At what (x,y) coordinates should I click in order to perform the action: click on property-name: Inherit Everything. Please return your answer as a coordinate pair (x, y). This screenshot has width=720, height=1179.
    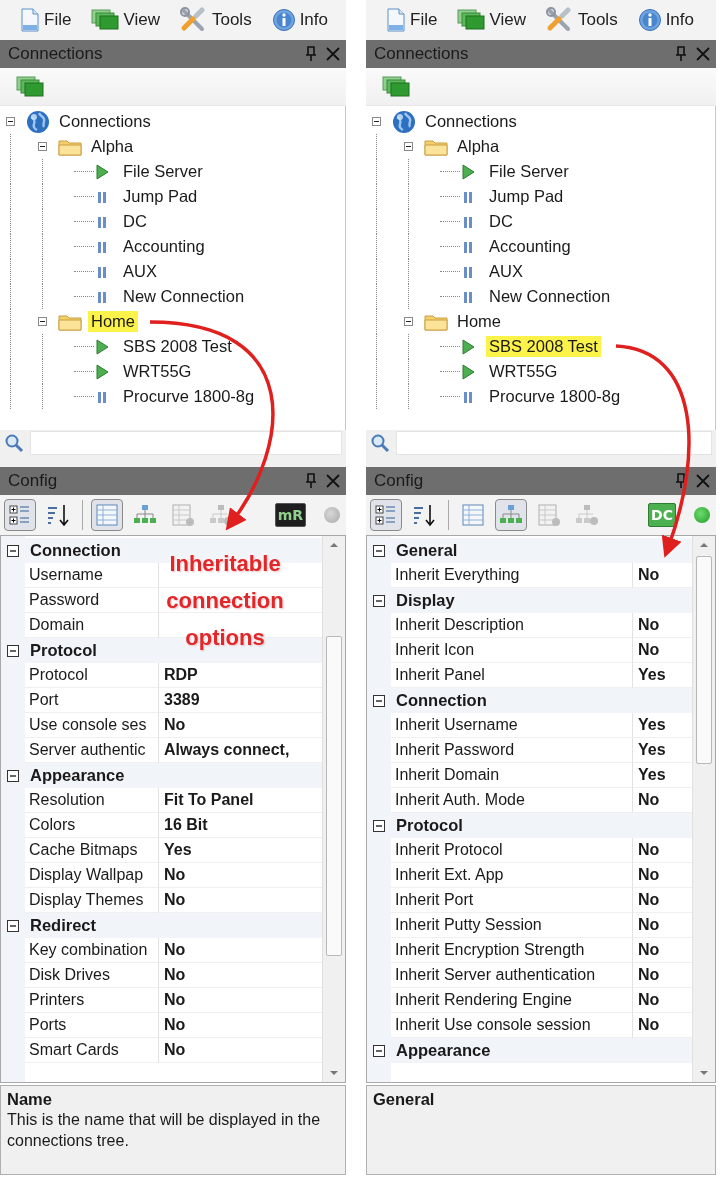
    Looking at the image, I should click on (512, 575).